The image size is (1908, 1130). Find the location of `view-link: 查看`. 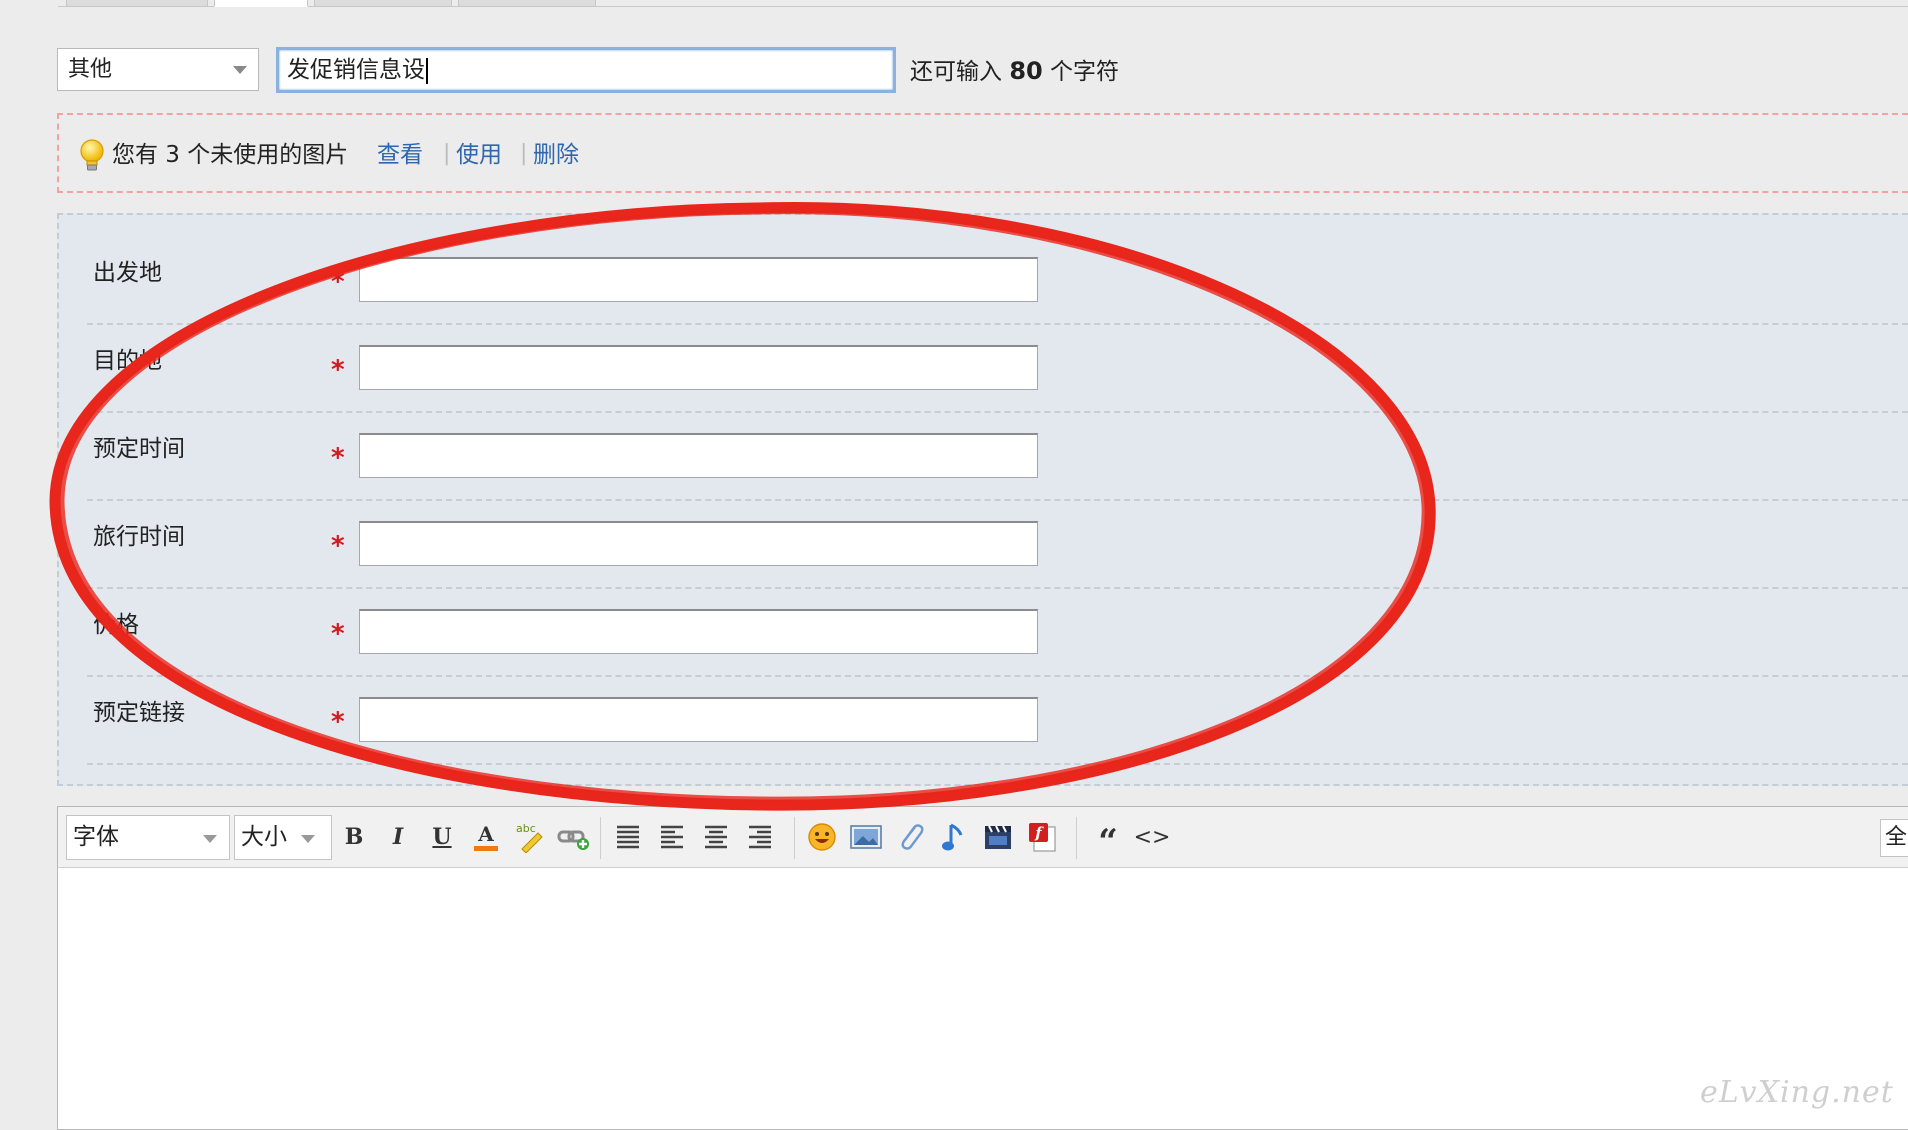

view-link: 查看 is located at coordinates (400, 155).